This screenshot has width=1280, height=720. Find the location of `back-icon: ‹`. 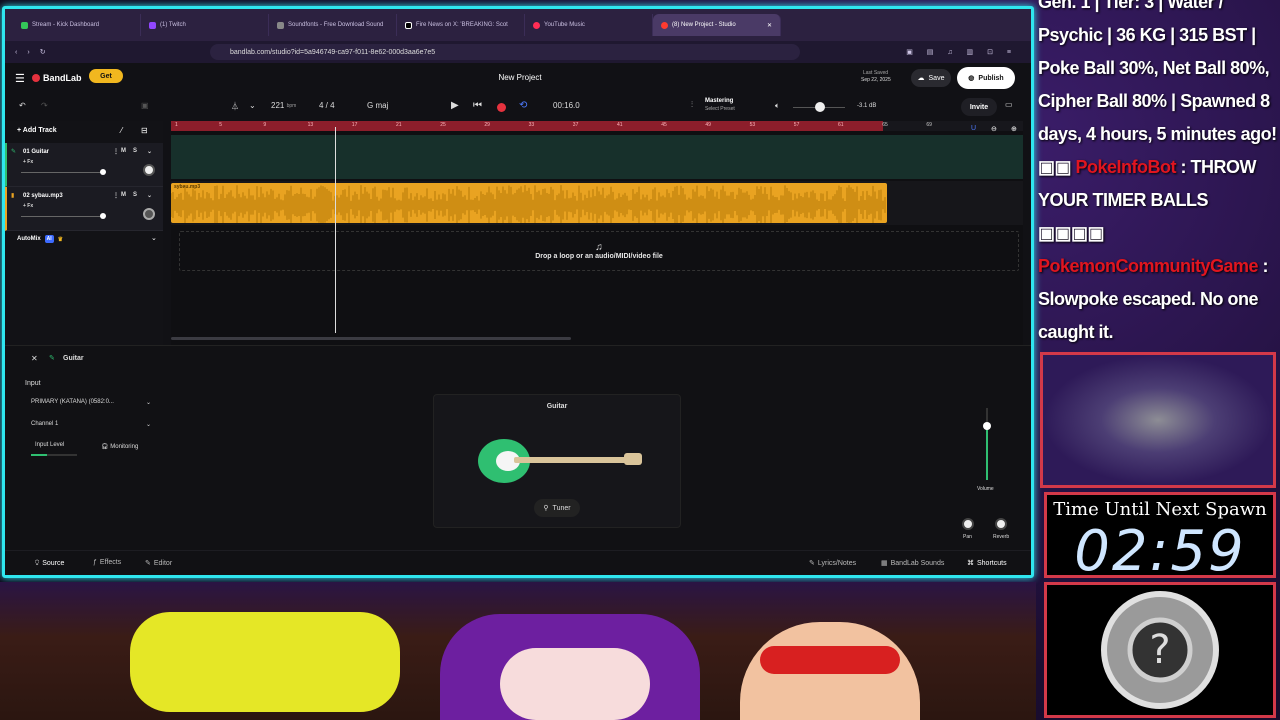

back-icon: ‹ is located at coordinates (16, 52).